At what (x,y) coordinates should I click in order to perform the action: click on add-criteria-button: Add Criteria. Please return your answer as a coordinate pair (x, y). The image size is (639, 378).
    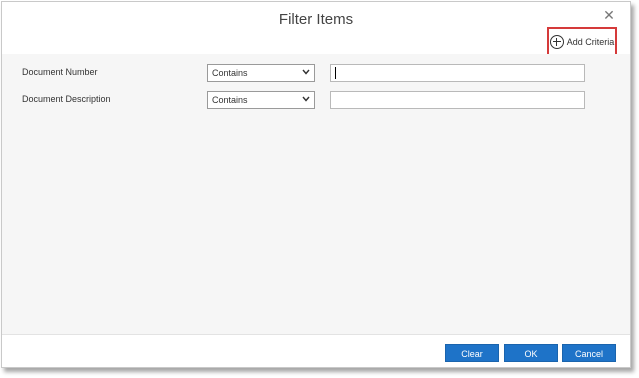
    Looking at the image, I should click on (582, 42).